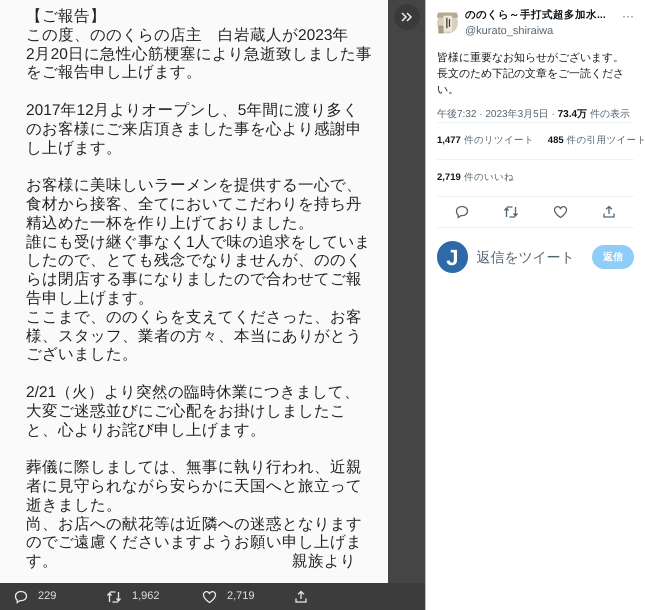 Image resolution: width=645 pixels, height=610 pixels. I want to click on notice-text: のお客様にご来店頂きました事を心より感謝申, so click(194, 130).